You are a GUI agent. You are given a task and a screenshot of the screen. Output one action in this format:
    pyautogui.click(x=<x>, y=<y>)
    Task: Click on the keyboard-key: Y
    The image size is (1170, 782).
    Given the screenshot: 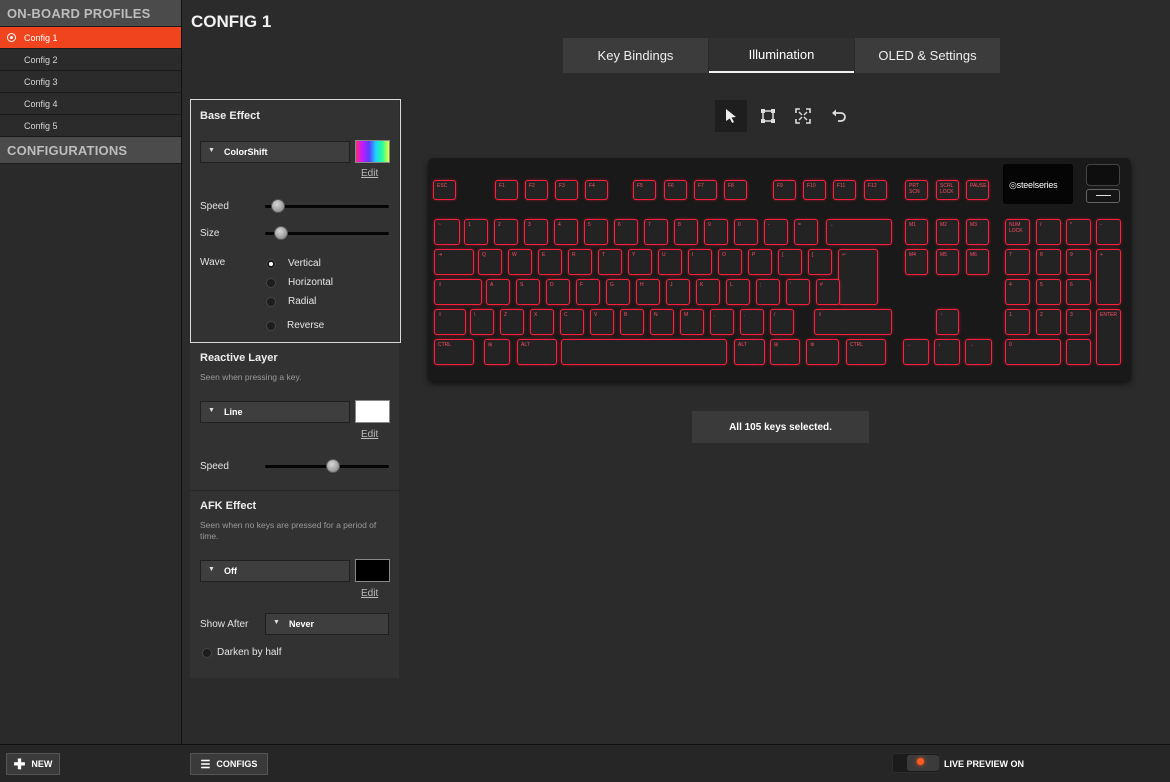 What is the action you would take?
    pyautogui.click(x=640, y=262)
    